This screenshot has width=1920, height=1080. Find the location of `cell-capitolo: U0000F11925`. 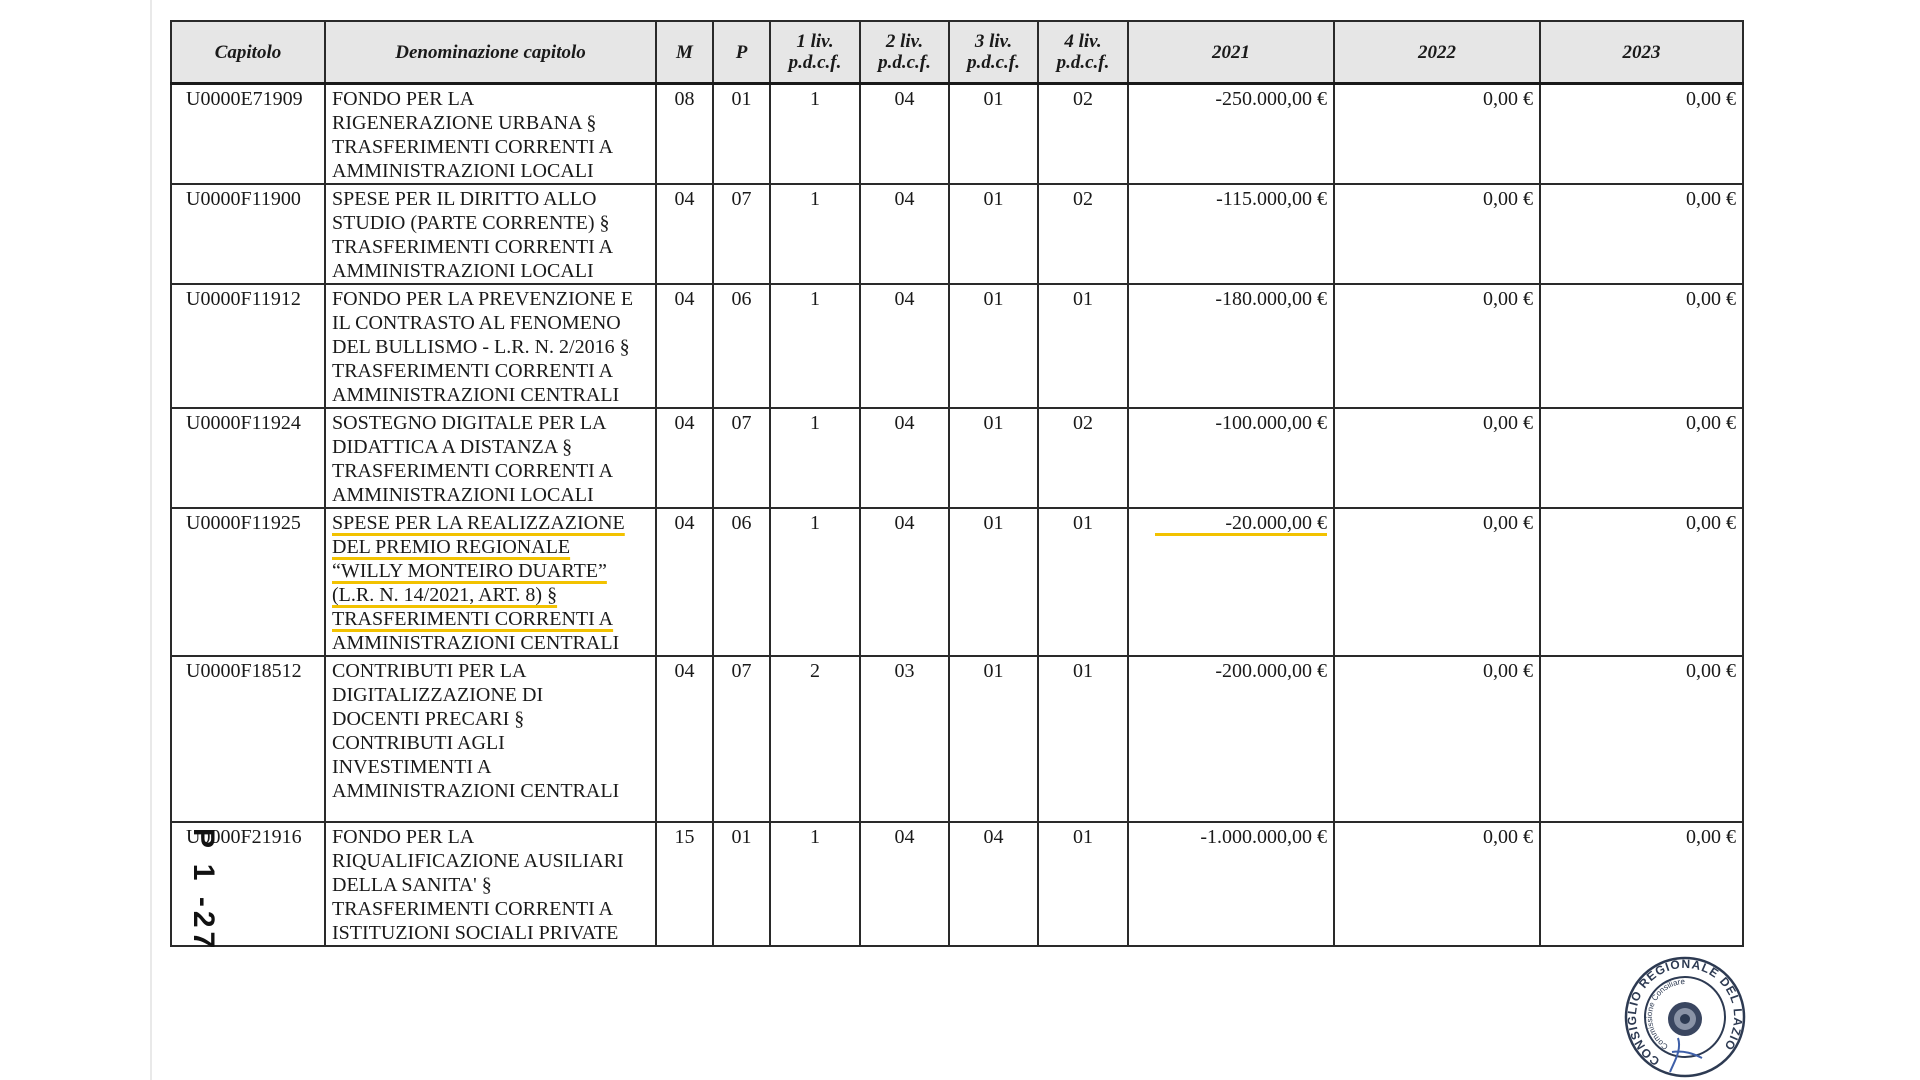

cell-capitolo: U0000F11925 is located at coordinates (248, 582).